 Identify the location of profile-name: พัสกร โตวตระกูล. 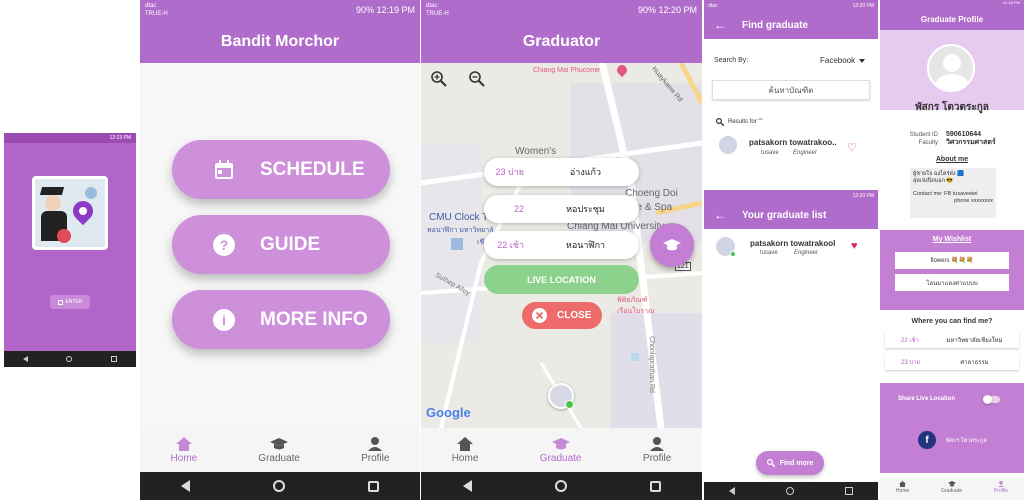
(952, 107).